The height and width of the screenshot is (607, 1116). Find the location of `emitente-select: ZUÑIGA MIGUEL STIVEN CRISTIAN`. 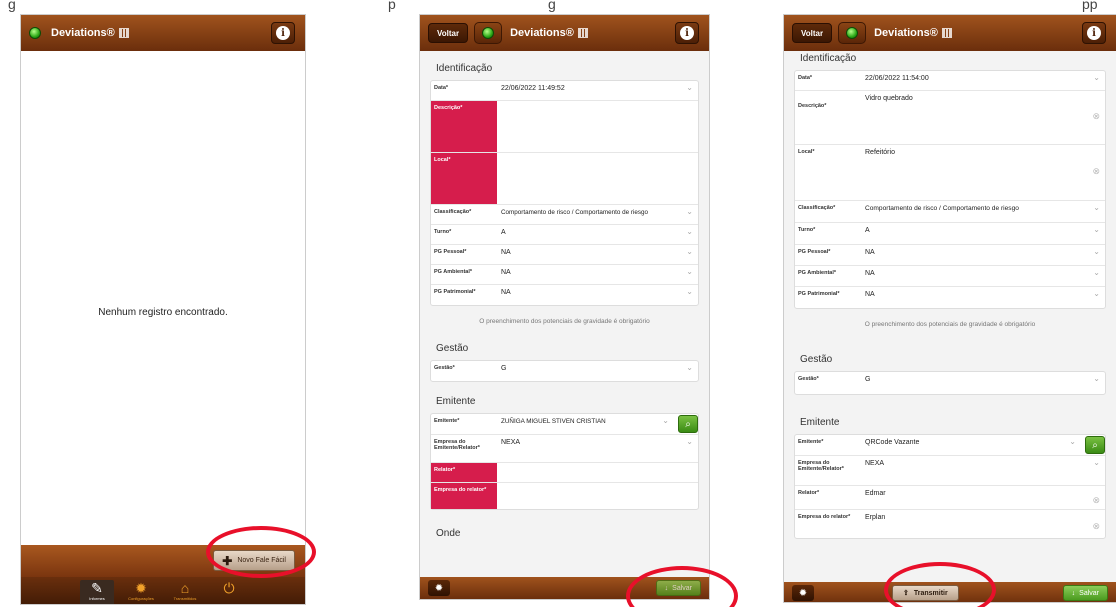

emitente-select: ZUÑIGA MIGUEL STIVEN CRISTIAN is located at coordinates (585, 424).